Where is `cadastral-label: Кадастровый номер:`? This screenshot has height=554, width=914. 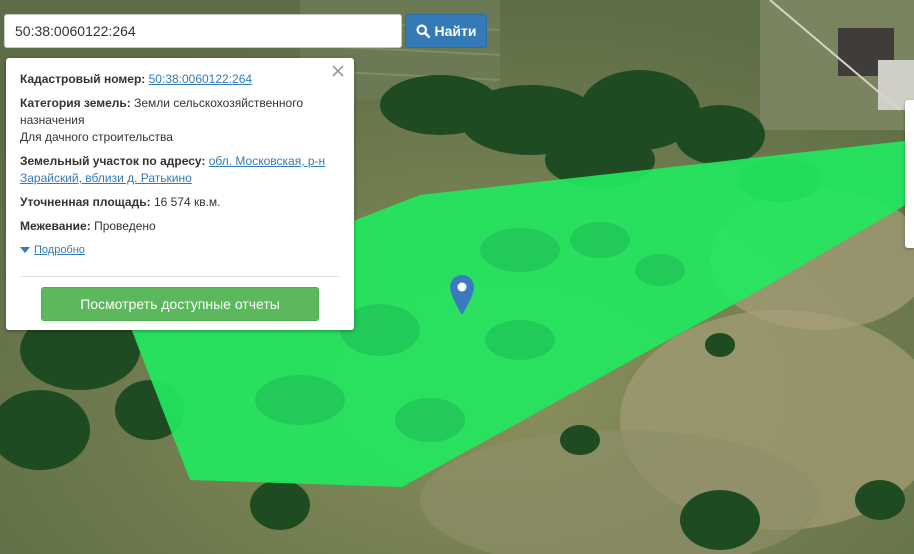 cadastral-label: Кадастровый номер: is located at coordinates (83, 79).